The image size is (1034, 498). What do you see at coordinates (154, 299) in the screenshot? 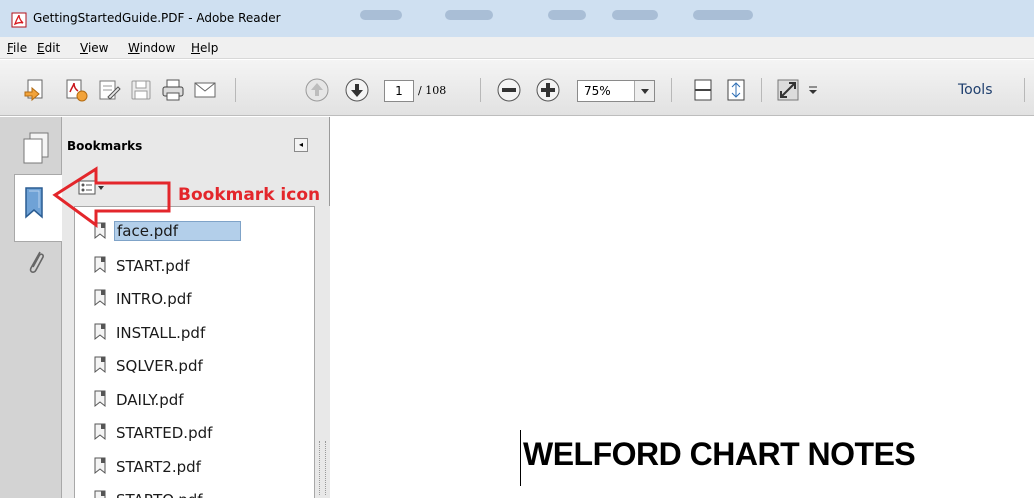
I see `bookmark-label: INTRO.pdf` at bounding box center [154, 299].